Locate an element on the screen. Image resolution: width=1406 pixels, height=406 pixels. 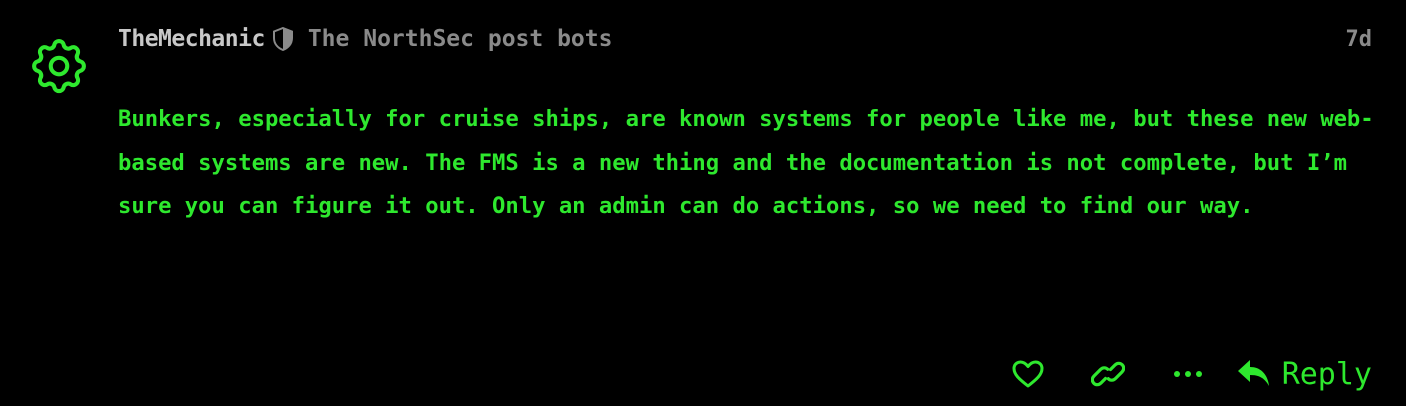
post-date: 7d is located at coordinates (1359, 39).